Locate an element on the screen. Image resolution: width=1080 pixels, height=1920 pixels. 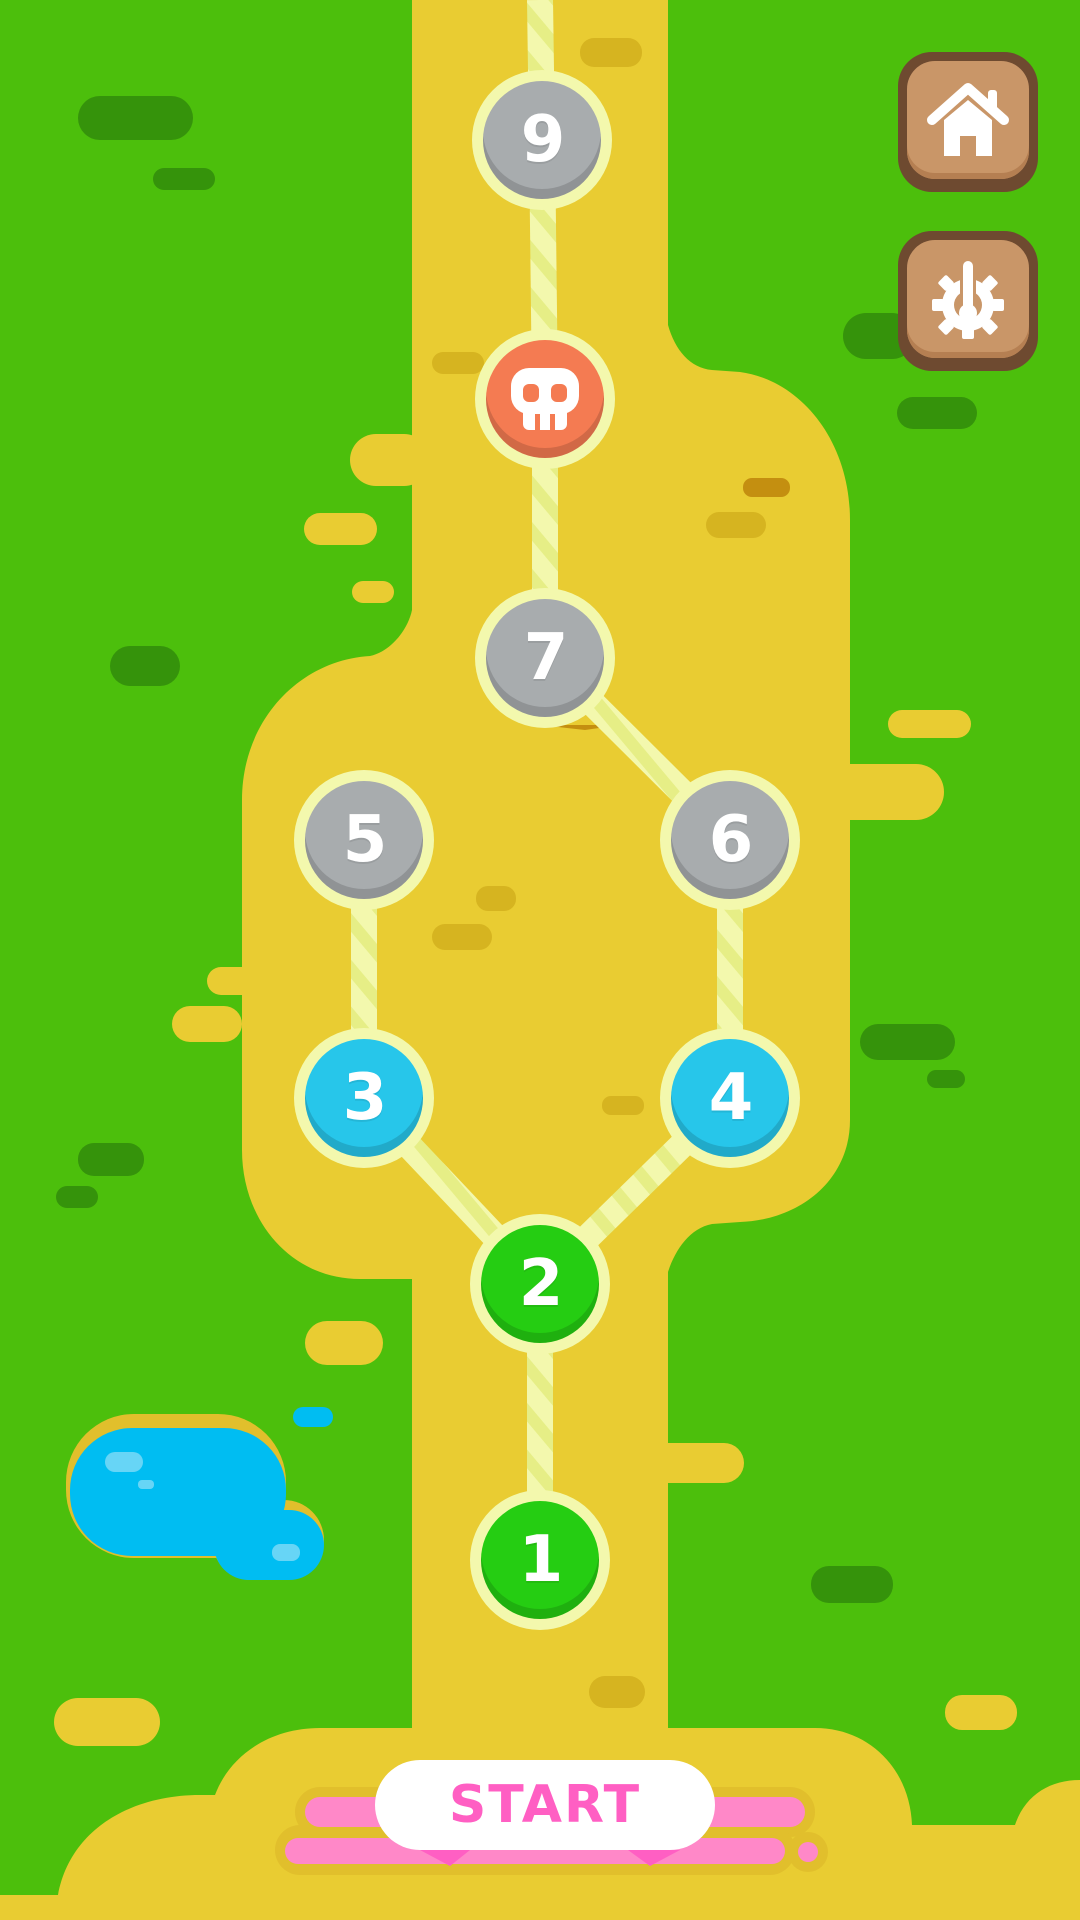
level-5-label: 5 is located at coordinates (365, 840).